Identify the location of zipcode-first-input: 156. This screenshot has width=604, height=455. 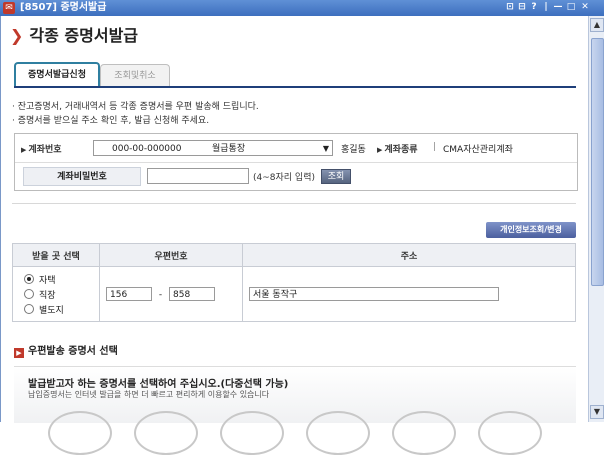
(129, 294).